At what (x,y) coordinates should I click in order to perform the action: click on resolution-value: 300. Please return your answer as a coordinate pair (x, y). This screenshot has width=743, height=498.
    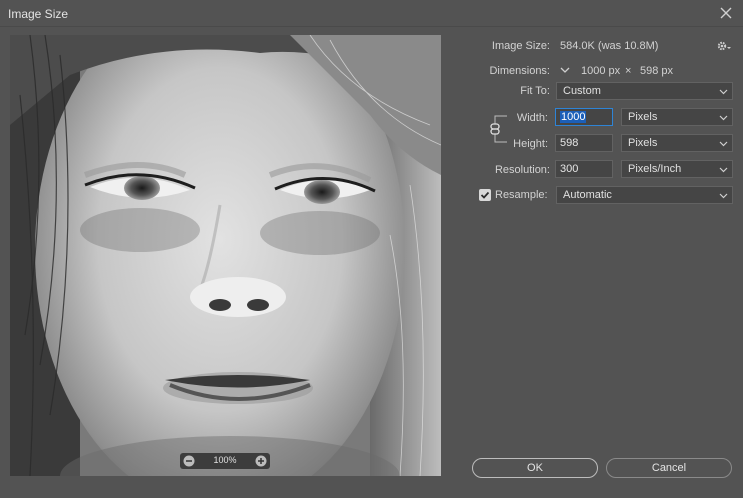
    Looking at the image, I should click on (569, 169).